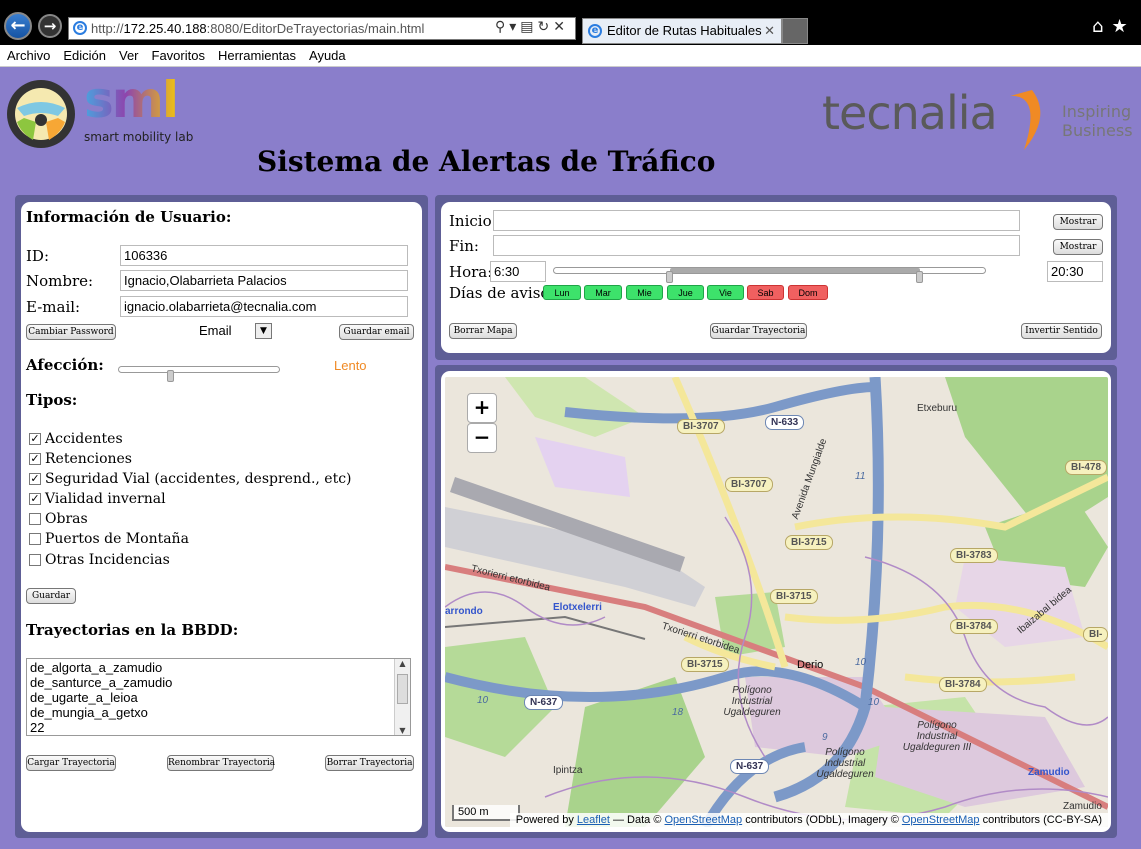  Describe the element at coordinates (28, 54) in the screenshot. I see `menu-archivo: Archivo` at that location.